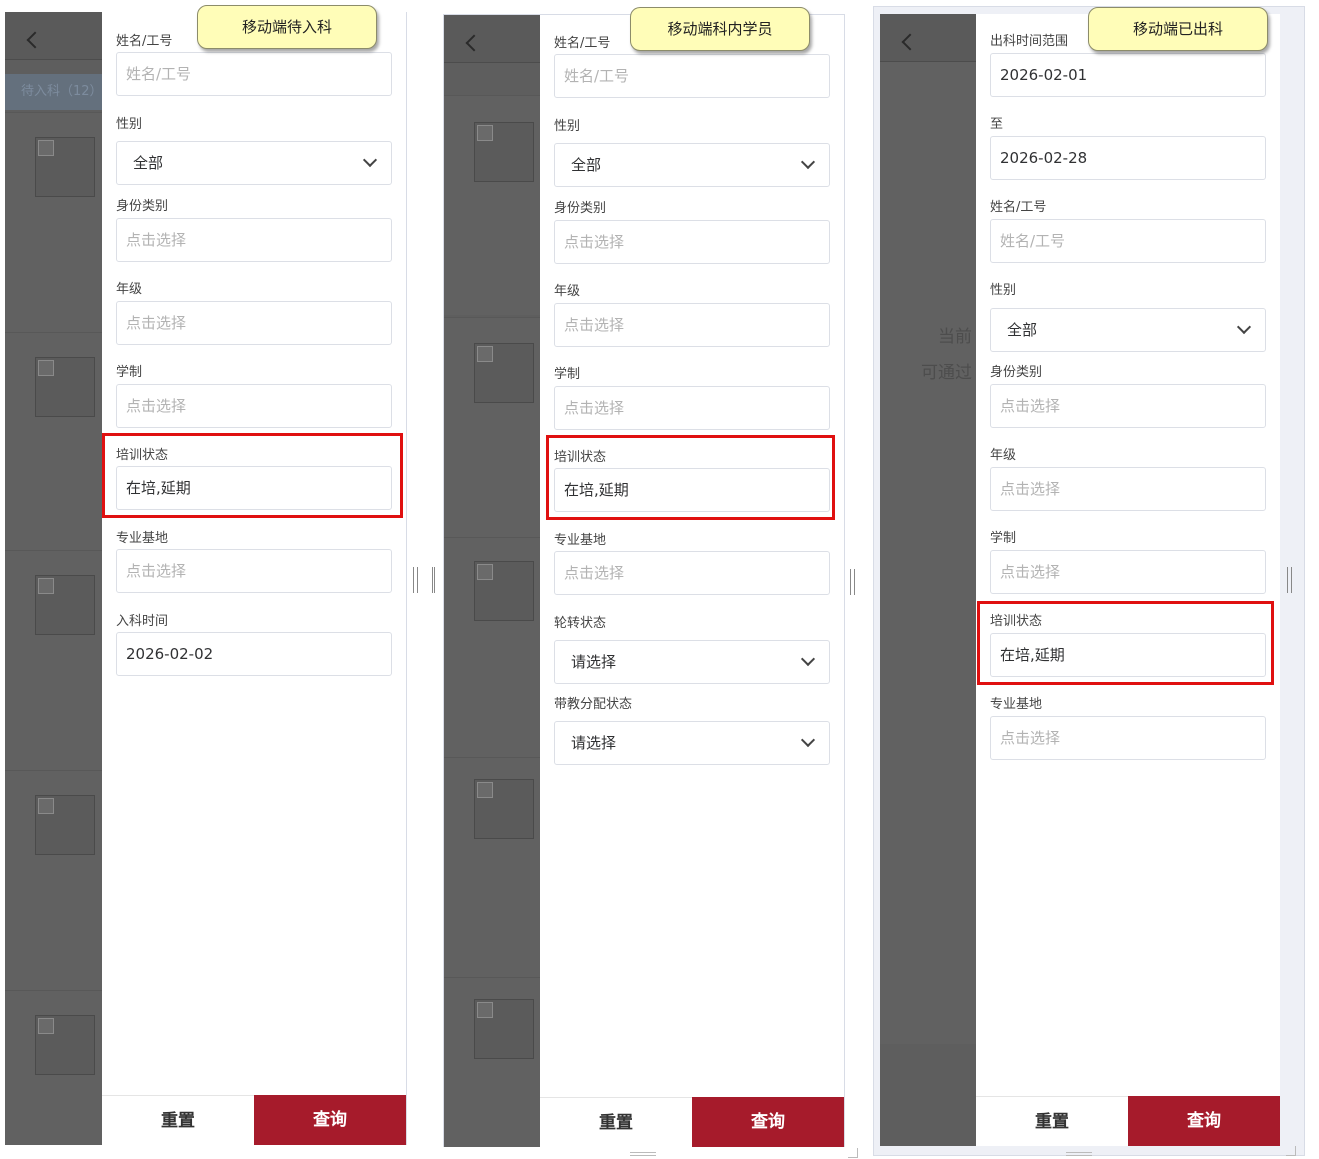  Describe the element at coordinates (720, 29) in the screenshot. I see `annotation-callout: 移动端科内学员` at that location.